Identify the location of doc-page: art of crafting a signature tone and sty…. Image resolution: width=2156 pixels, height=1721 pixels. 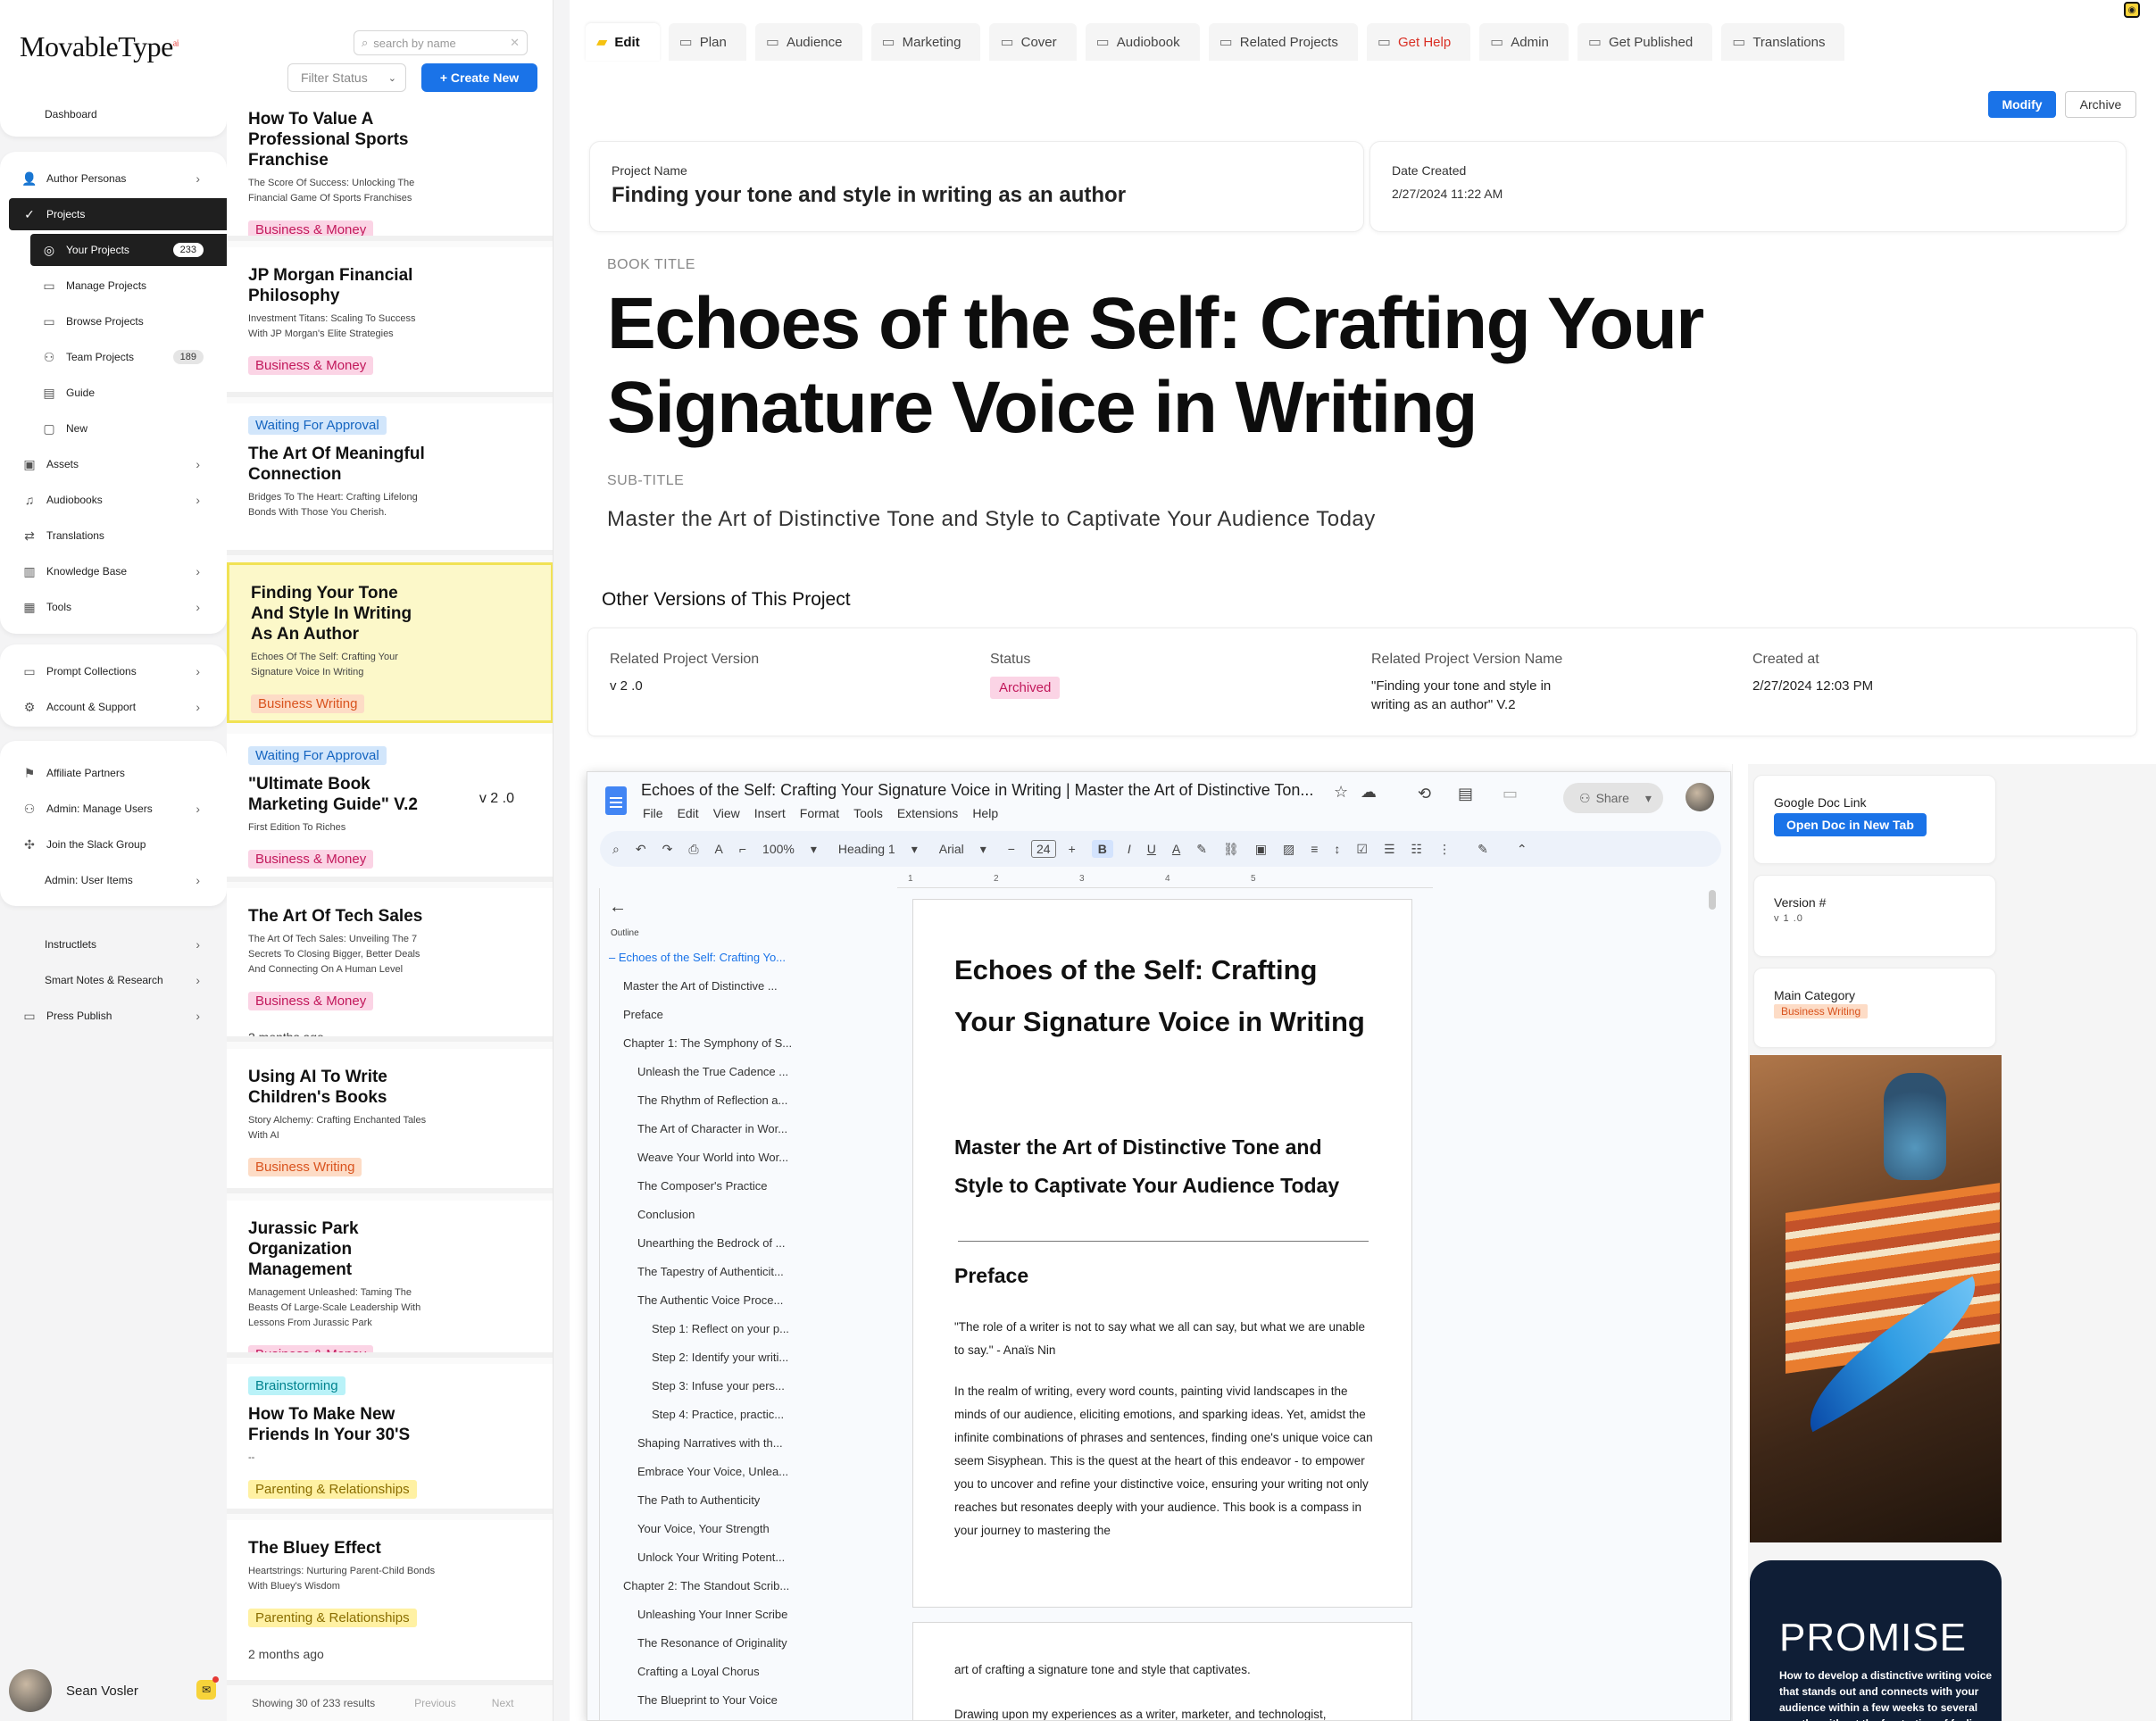
(1162, 1671).